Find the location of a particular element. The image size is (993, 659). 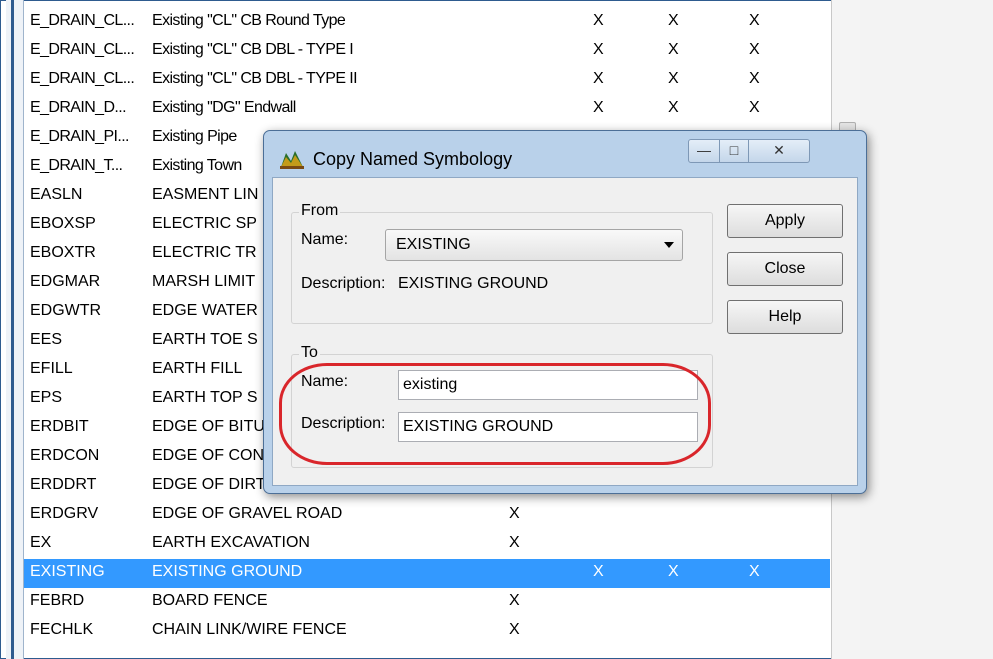

close-dialog-button: Close is located at coordinates (785, 269).